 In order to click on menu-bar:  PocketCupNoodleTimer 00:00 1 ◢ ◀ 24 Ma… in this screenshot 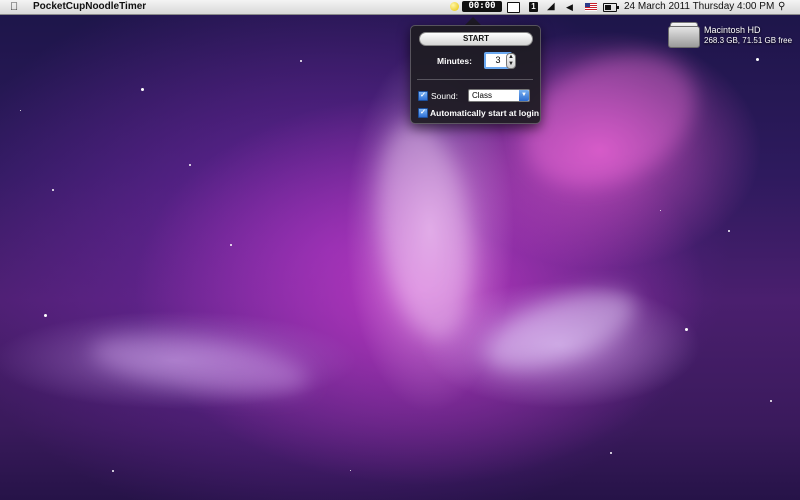, I will do `click(400, 7)`.